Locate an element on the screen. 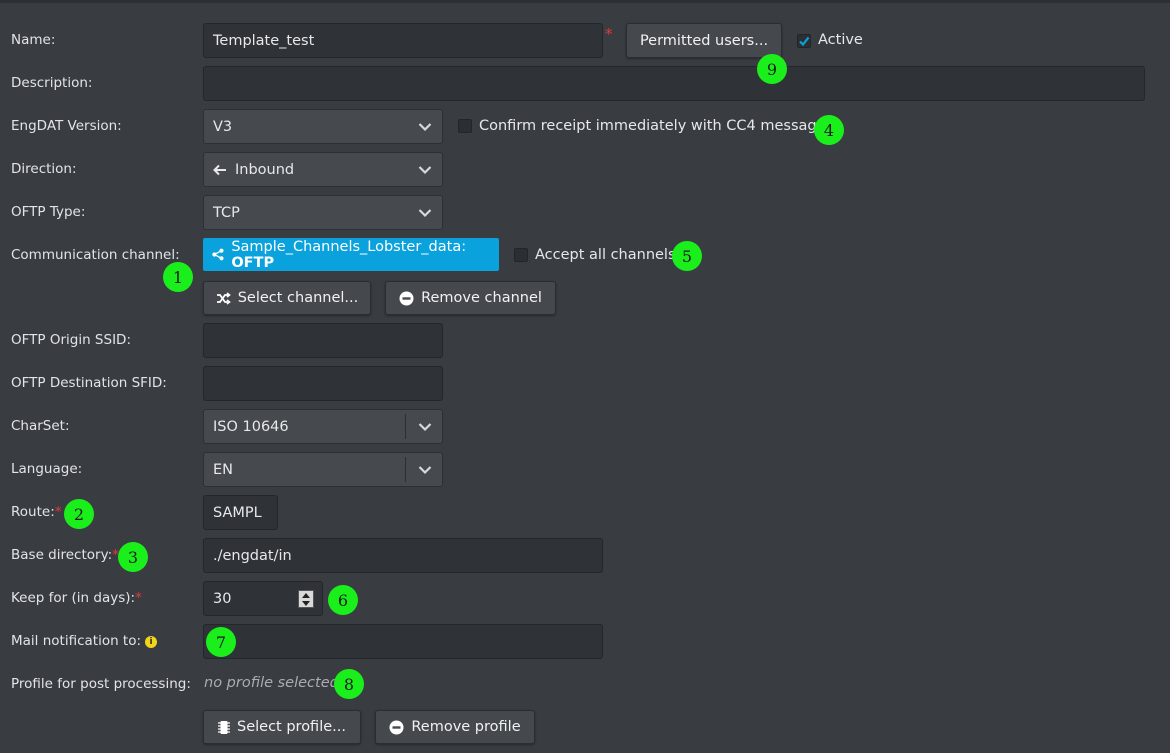  route-input: SAMPL is located at coordinates (240, 512).